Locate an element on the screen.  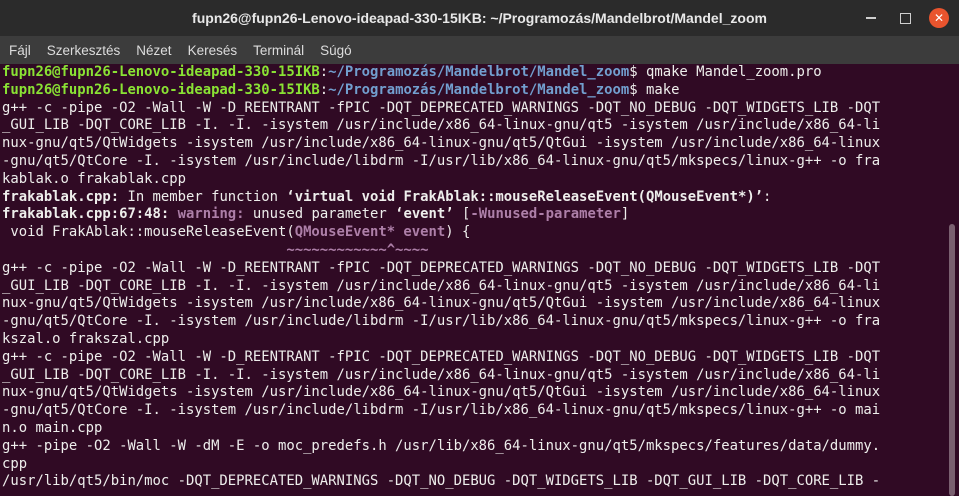
caret-pad is located at coordinates (144, 250).